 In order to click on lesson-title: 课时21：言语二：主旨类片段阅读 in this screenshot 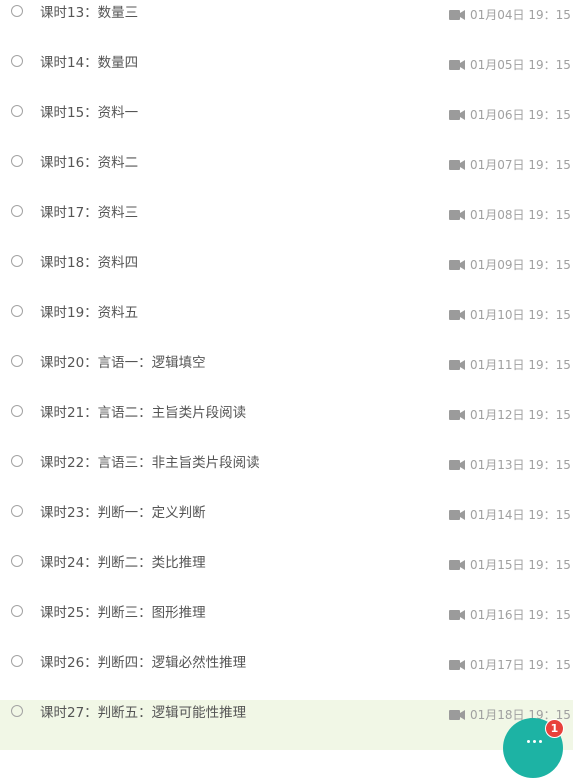, I will do `click(143, 413)`.